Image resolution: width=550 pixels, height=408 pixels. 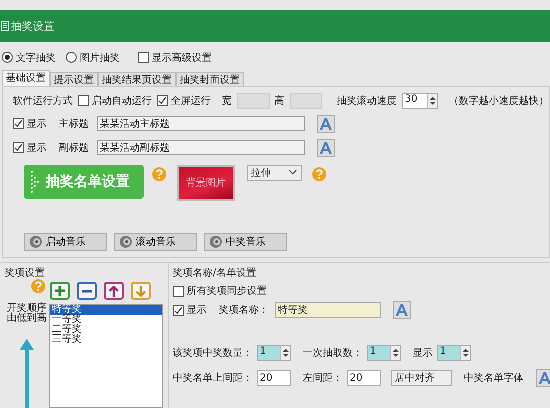 What do you see at coordinates (323, 378) in the screenshot?
I see `label: 左间距：` at bounding box center [323, 378].